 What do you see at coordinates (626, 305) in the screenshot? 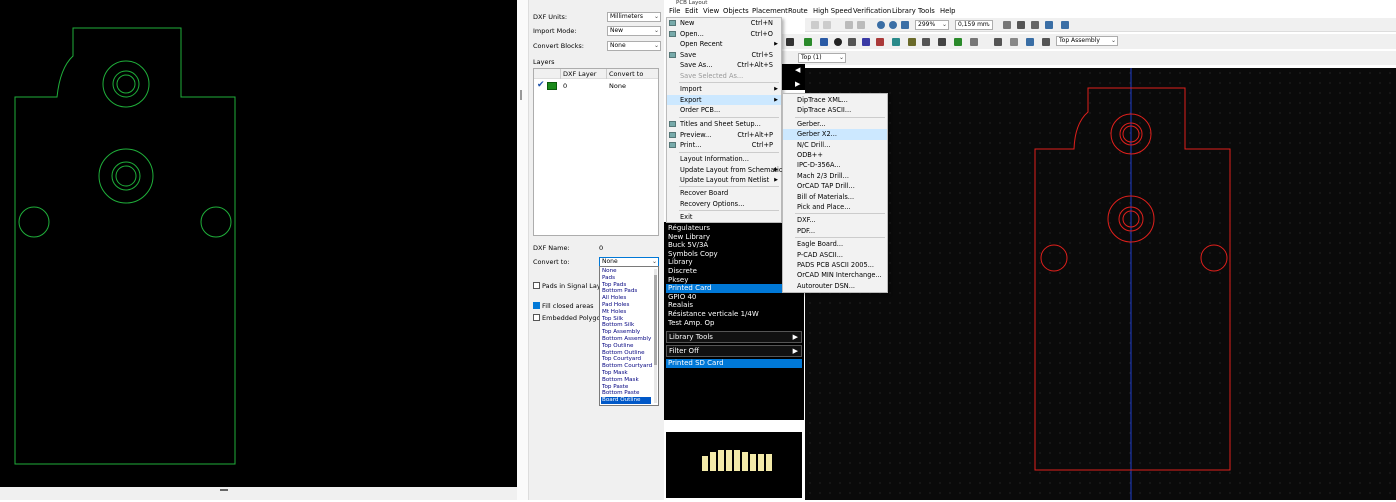
I see `dropdown-option: Pad Holes` at bounding box center [626, 305].